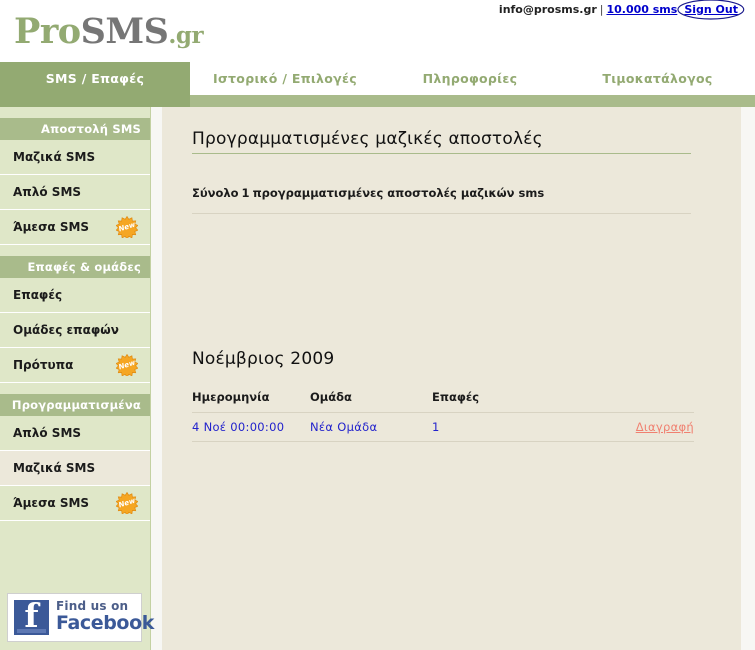 This screenshot has width=755, height=650. I want to click on sidebar-item-label: Επαφές, so click(38, 295).